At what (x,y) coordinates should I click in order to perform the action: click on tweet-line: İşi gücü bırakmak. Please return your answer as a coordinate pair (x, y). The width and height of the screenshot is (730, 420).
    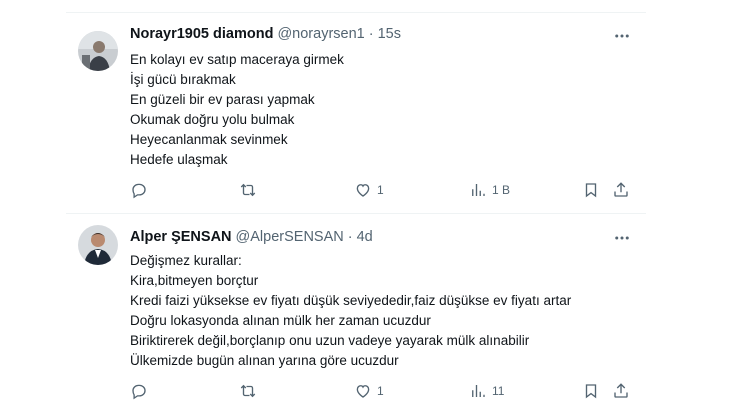
    Looking at the image, I should click on (183, 79).